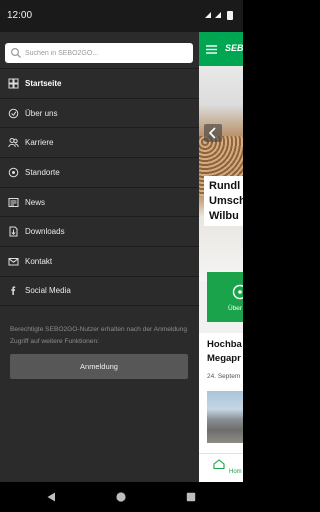 The height and width of the screenshot is (512, 320). What do you see at coordinates (234, 48) in the screenshot?
I see `app-logo: SEB` at bounding box center [234, 48].